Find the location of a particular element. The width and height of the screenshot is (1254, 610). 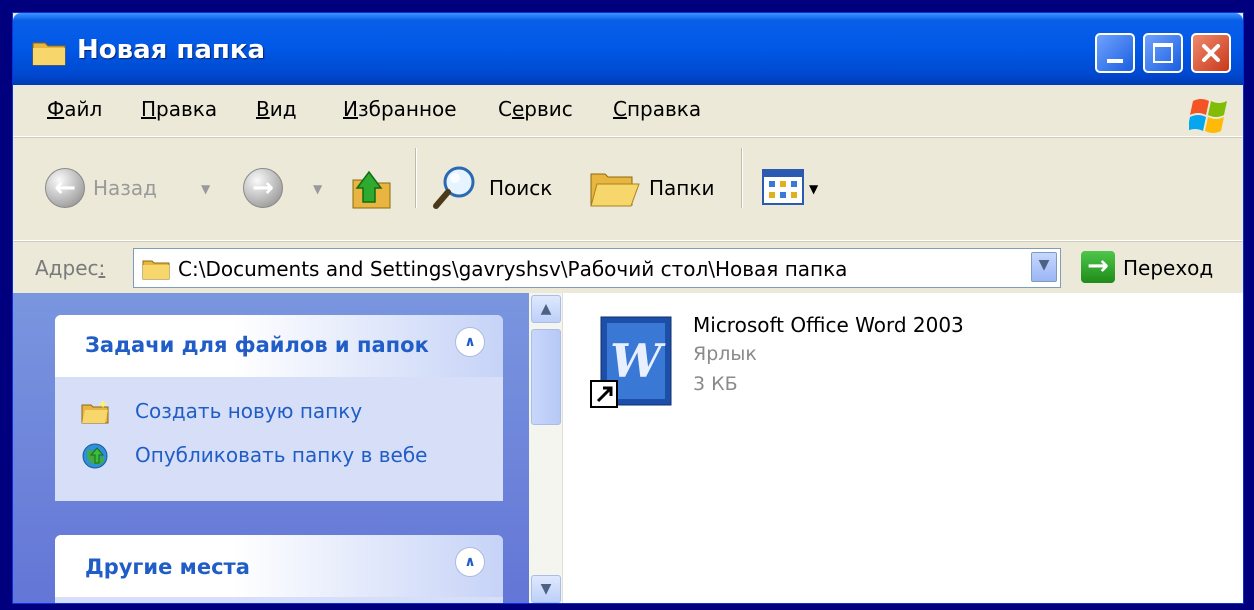

file-type: Ярлык is located at coordinates (725, 354).